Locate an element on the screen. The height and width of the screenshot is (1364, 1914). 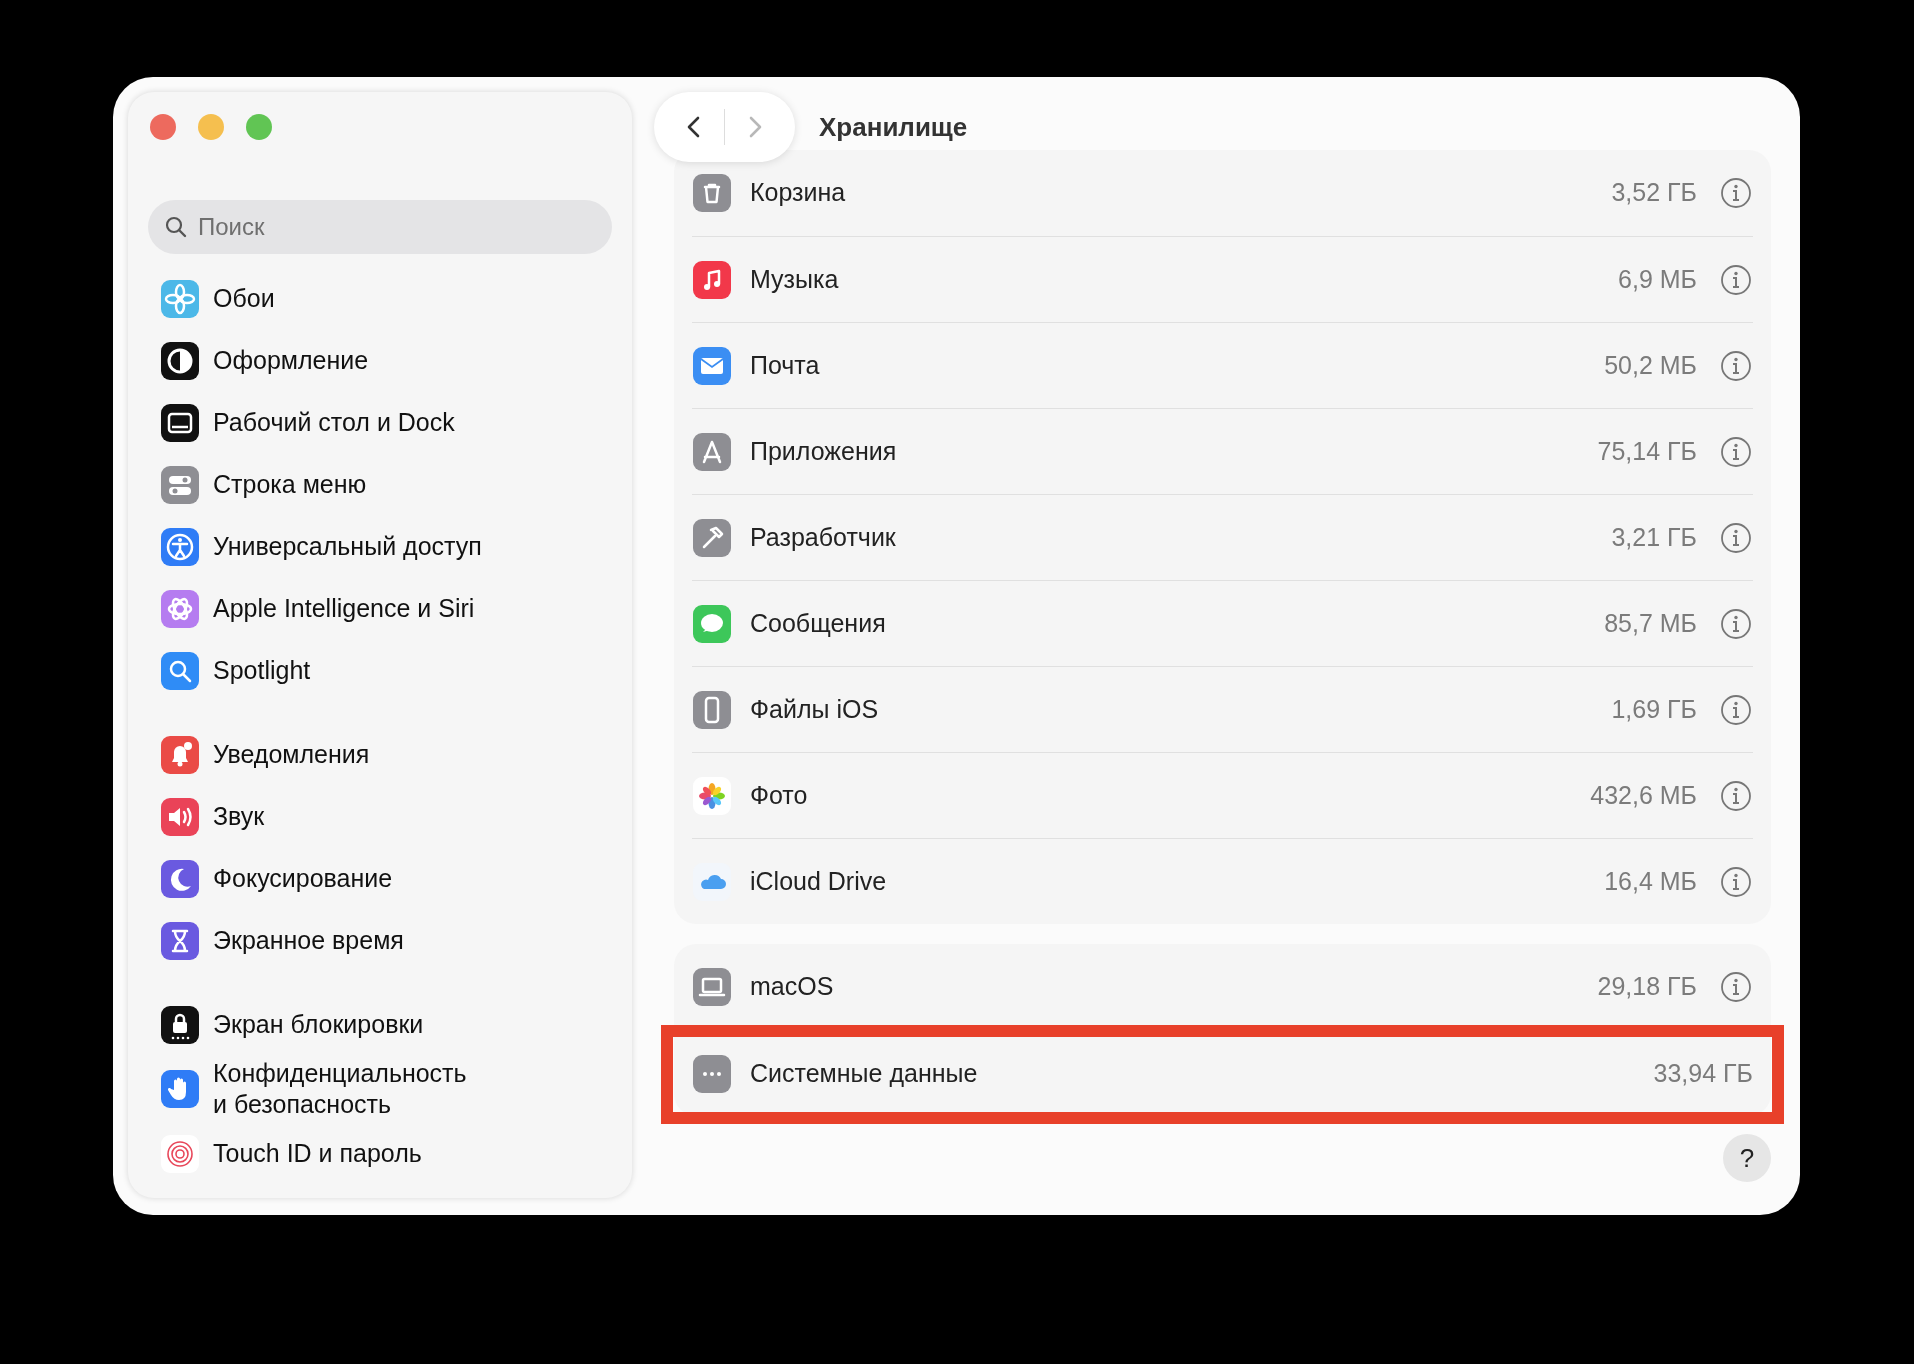
sidebar-item: Оформление is located at coordinates (380, 361).